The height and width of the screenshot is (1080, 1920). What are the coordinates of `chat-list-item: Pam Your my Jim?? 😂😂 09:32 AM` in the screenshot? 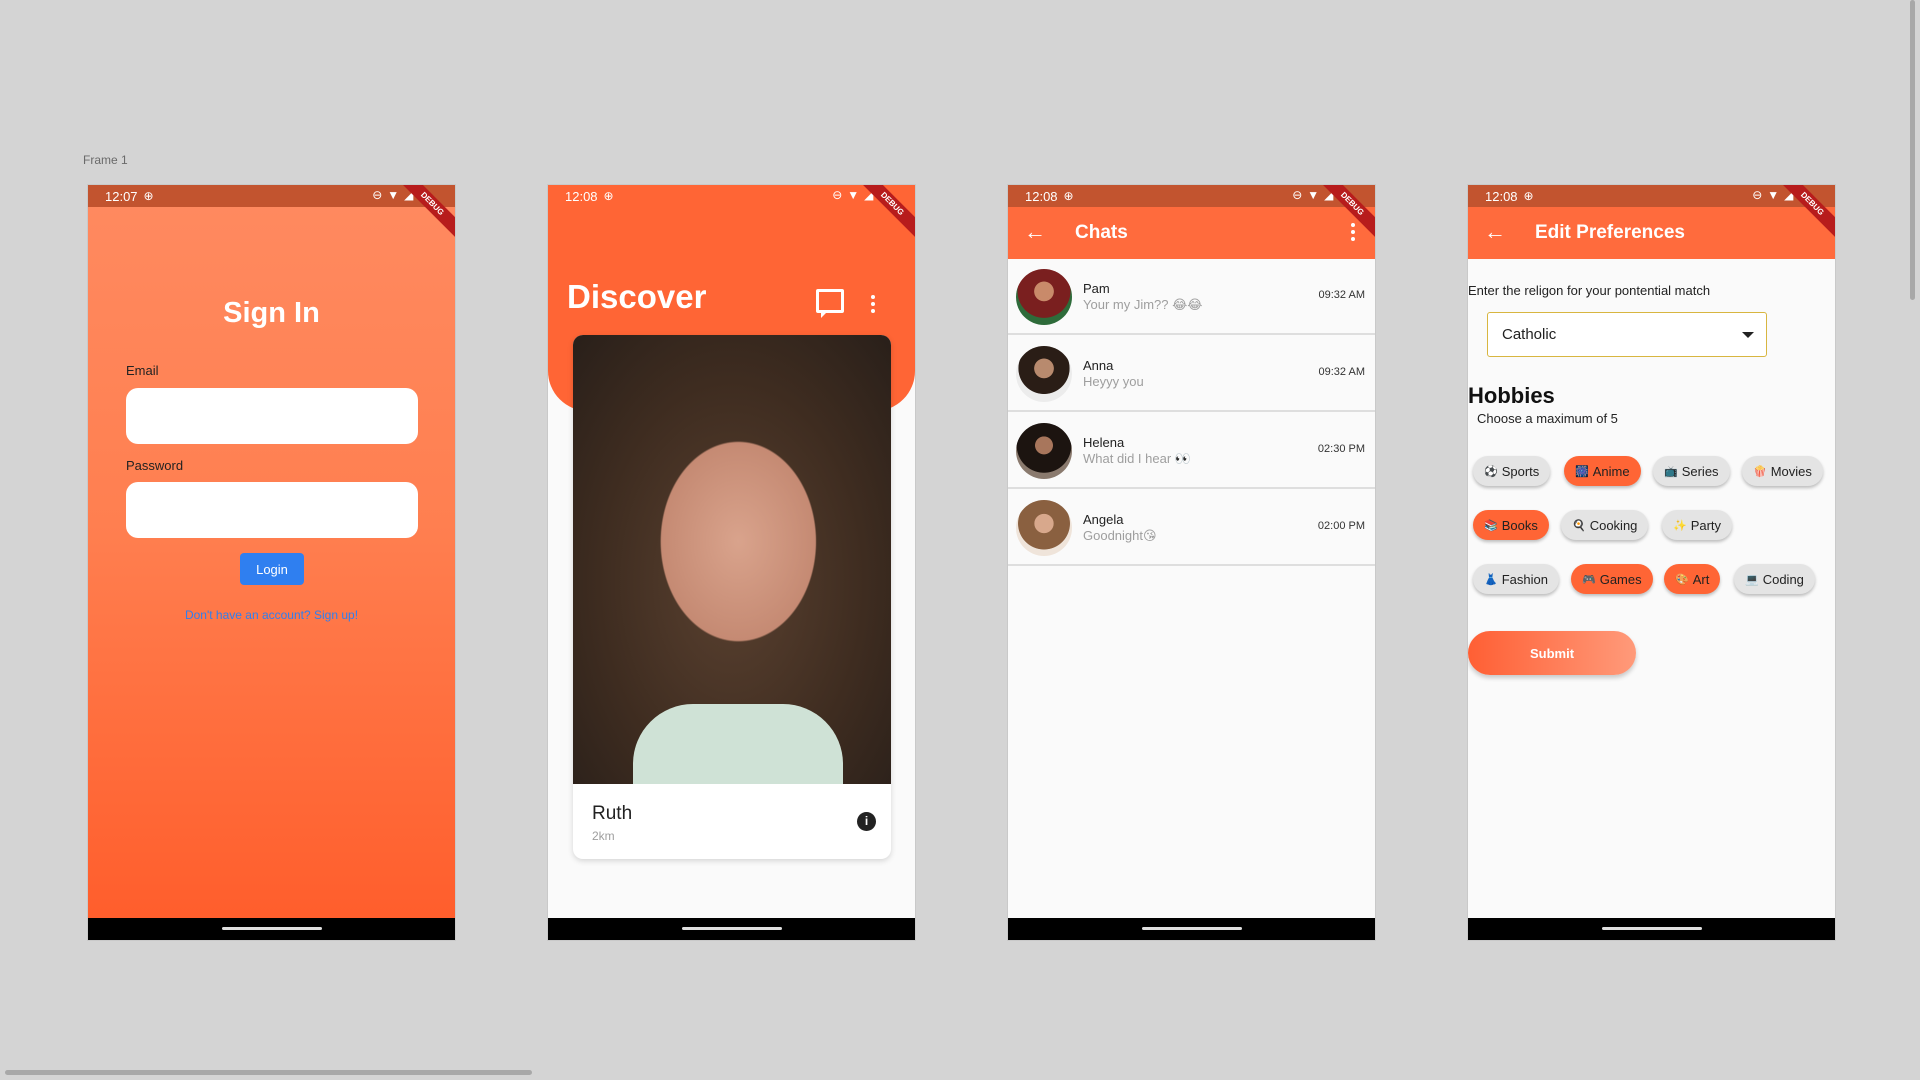 It's located at (1191, 297).